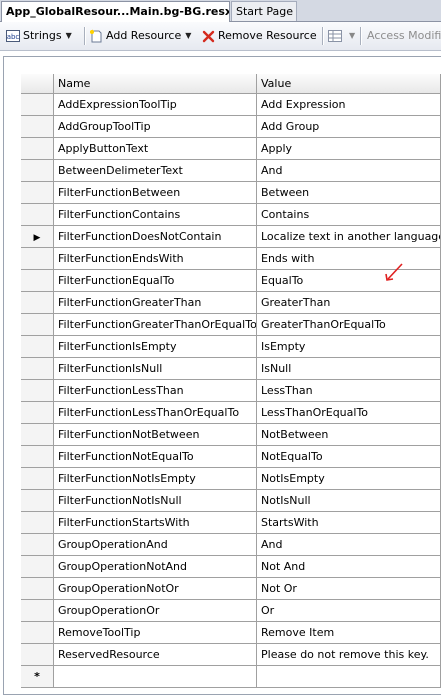 This screenshot has height=695, width=441. Describe the element at coordinates (155, 105) in the screenshot. I see `resource-name-cell: AddExpressionToolTip` at that location.